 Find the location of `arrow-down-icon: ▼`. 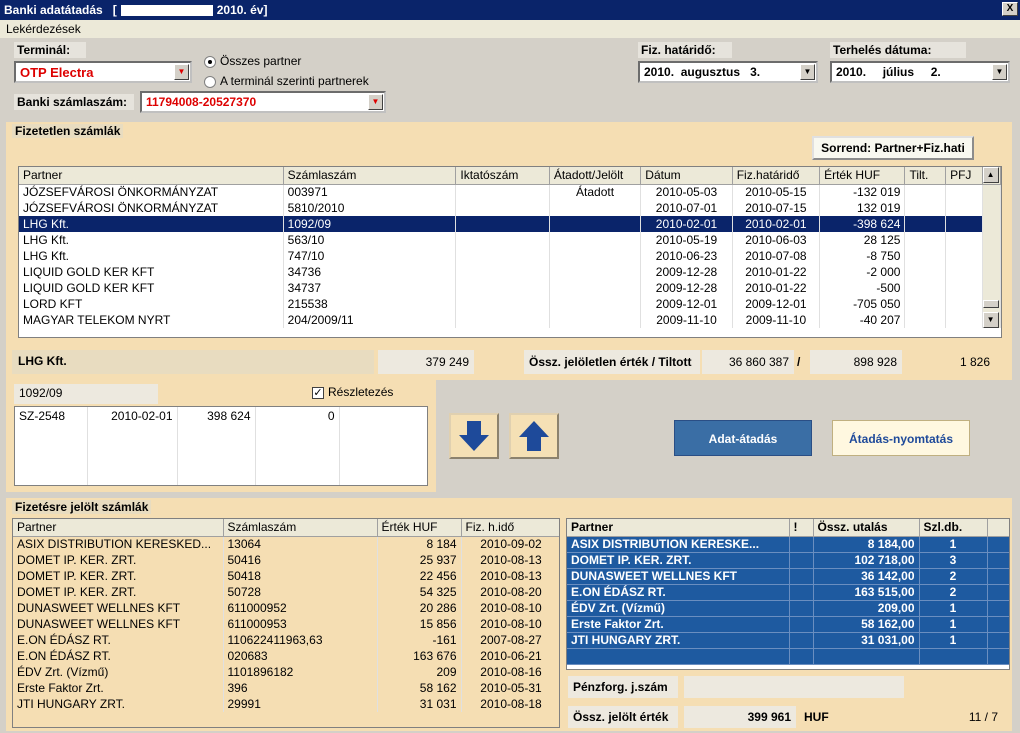

arrow-down-icon: ▼ is located at coordinates (990, 320).